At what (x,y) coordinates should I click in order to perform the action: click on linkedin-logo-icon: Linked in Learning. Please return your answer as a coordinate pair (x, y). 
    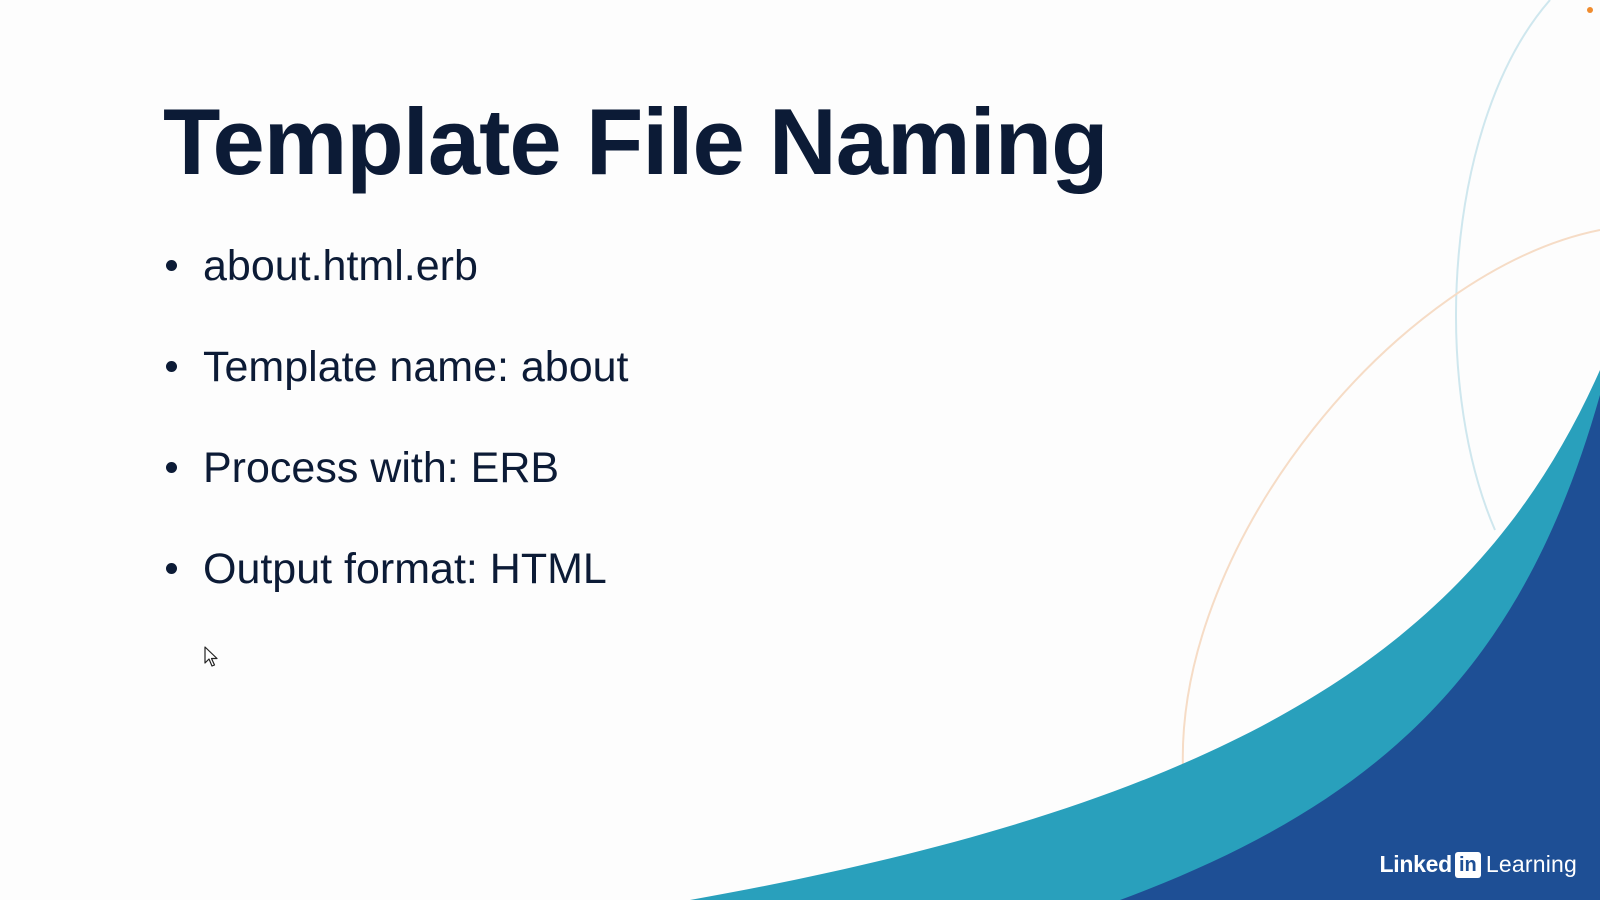
    Looking at the image, I should click on (1478, 864).